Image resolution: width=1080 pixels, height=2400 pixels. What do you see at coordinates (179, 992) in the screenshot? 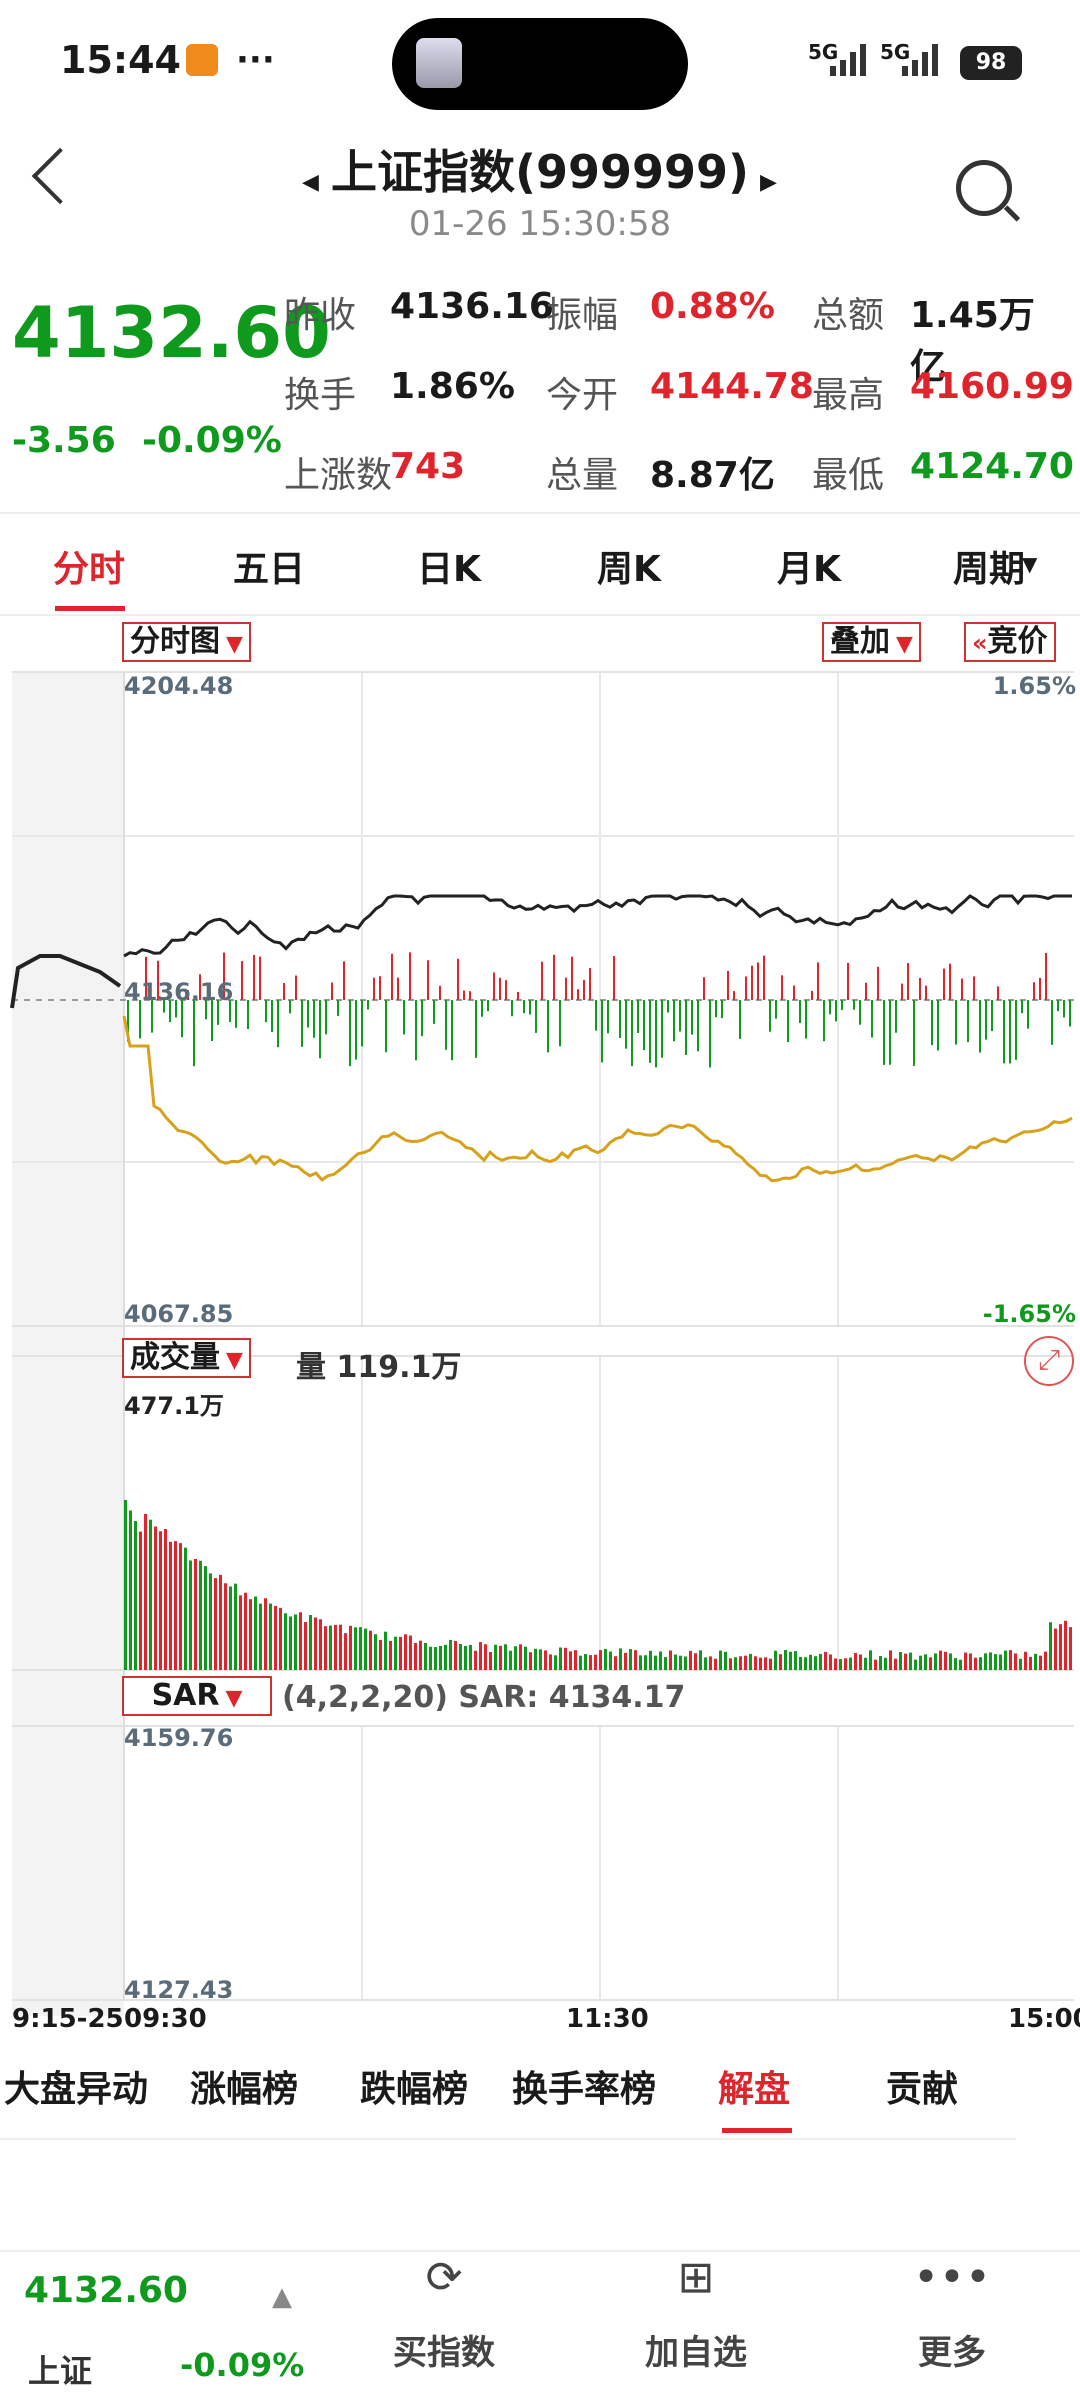
I see `y-axis-mid: 4136.16` at bounding box center [179, 992].